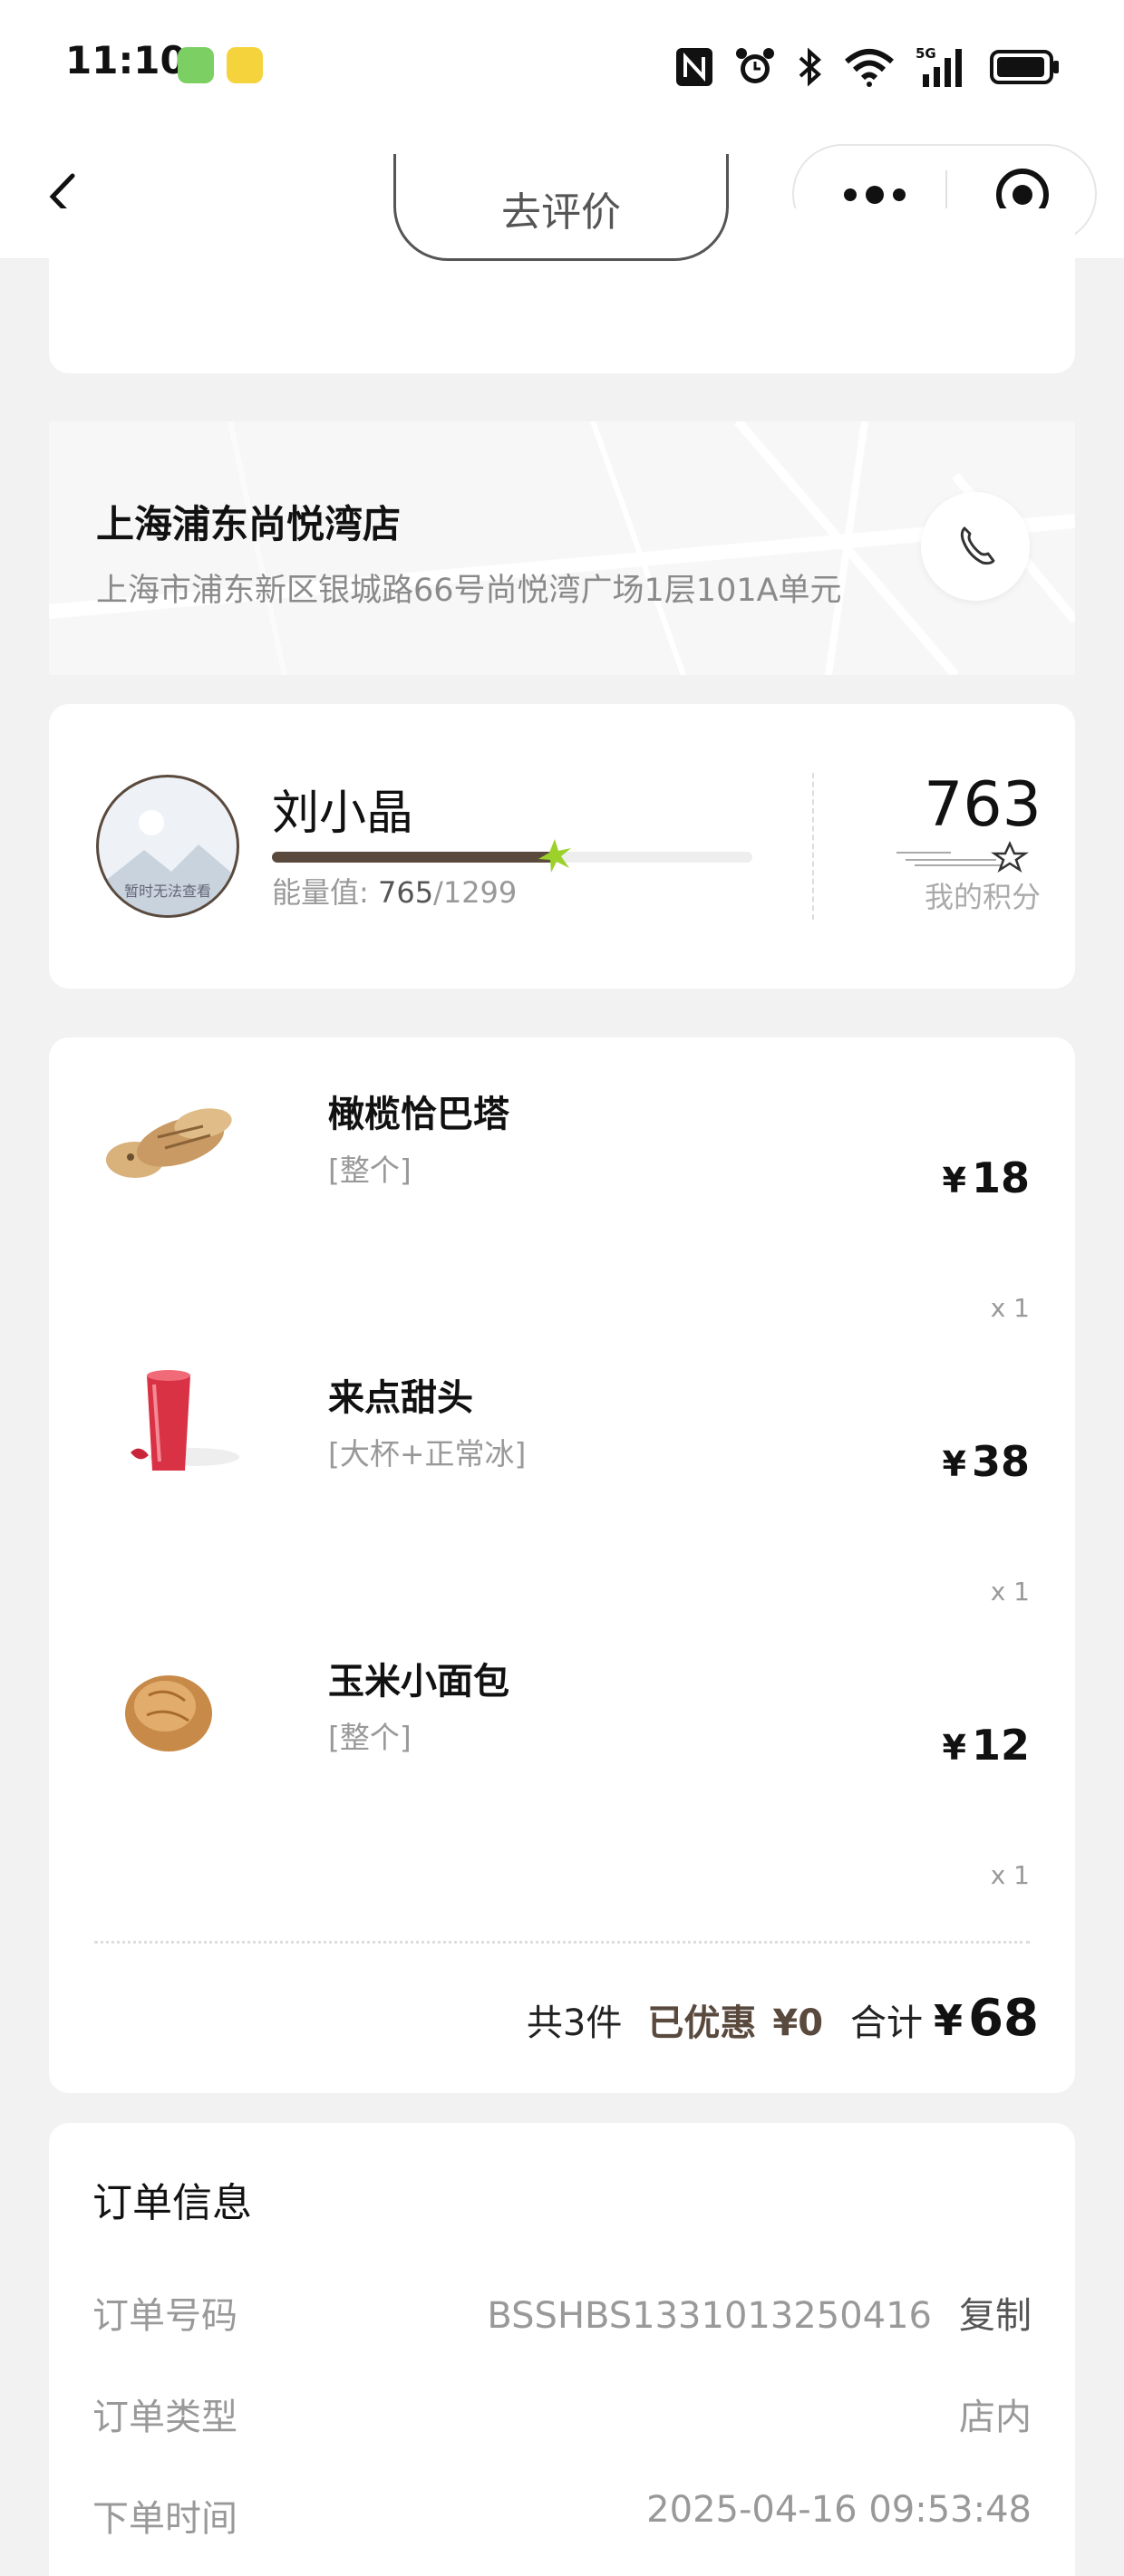  Describe the element at coordinates (561, 207) in the screenshot. I see `review-button: 去评价` at that location.